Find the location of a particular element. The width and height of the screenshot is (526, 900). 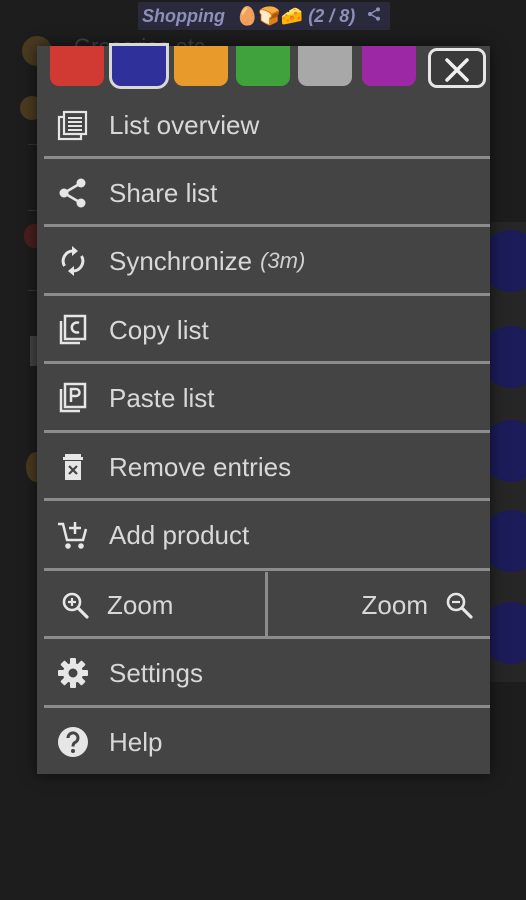

menu-item-synchronize: Synchronize (3m) is located at coordinates (267, 261).